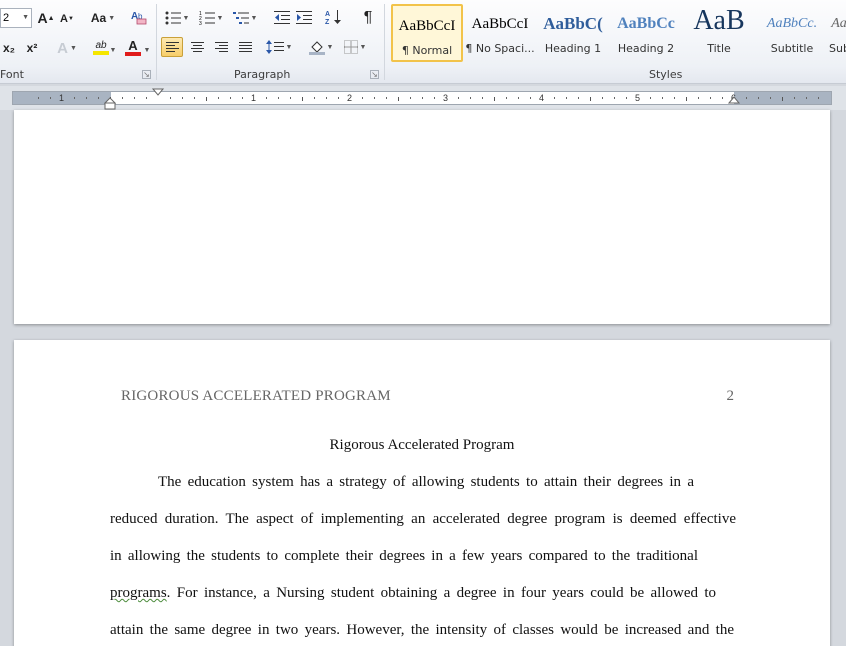  I want to click on show-hide-marks-button: ¶, so click(368, 18).